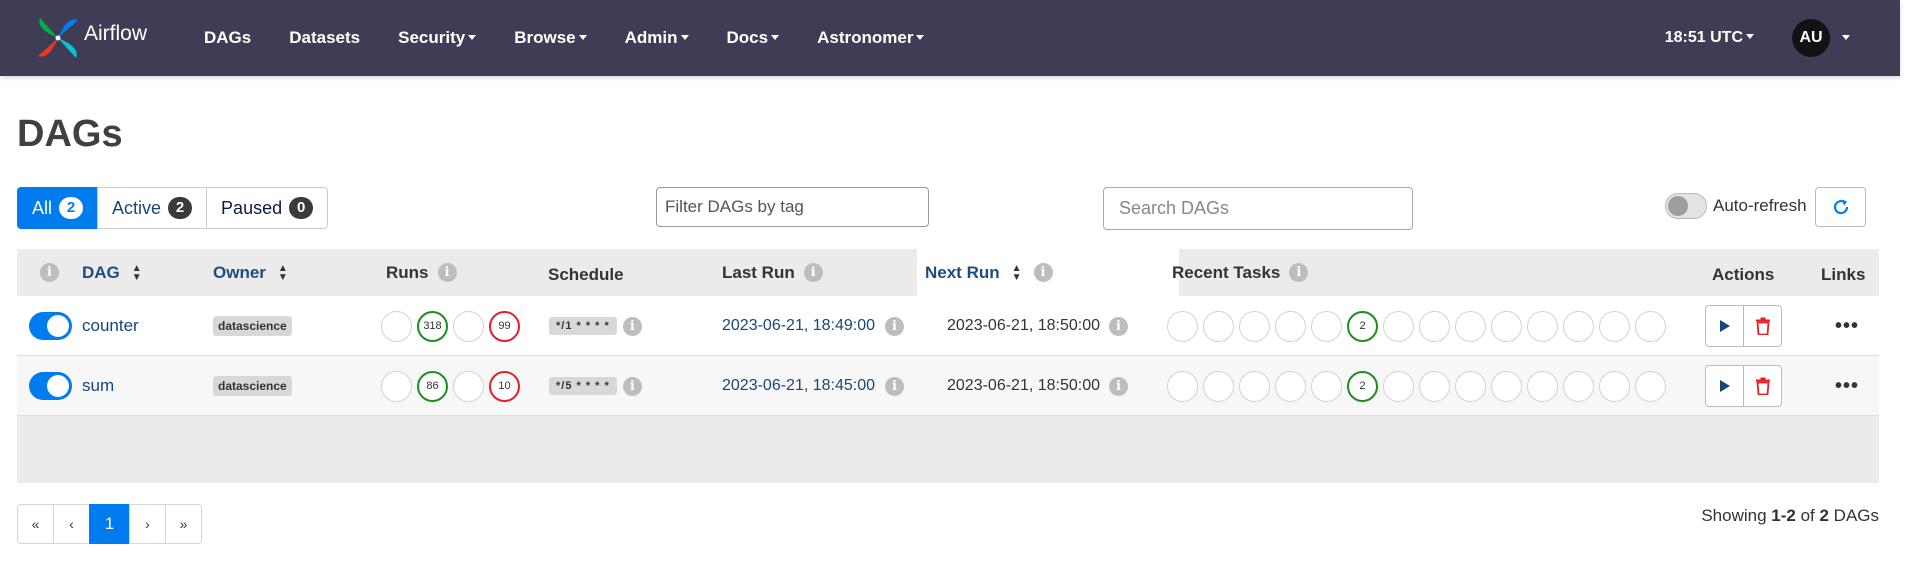  I want to click on nav-browse: Browse, so click(550, 38).